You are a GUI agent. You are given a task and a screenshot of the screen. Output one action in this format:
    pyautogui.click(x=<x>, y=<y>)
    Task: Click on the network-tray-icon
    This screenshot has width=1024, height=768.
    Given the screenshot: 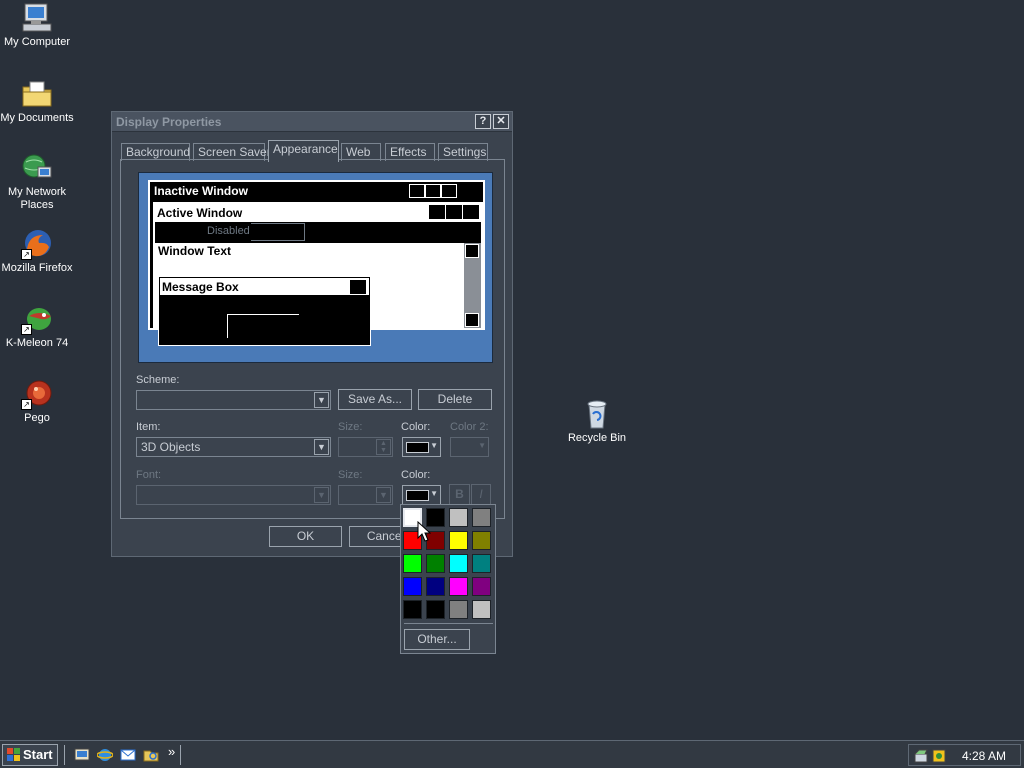 What is the action you would take?
    pyautogui.click(x=921, y=756)
    